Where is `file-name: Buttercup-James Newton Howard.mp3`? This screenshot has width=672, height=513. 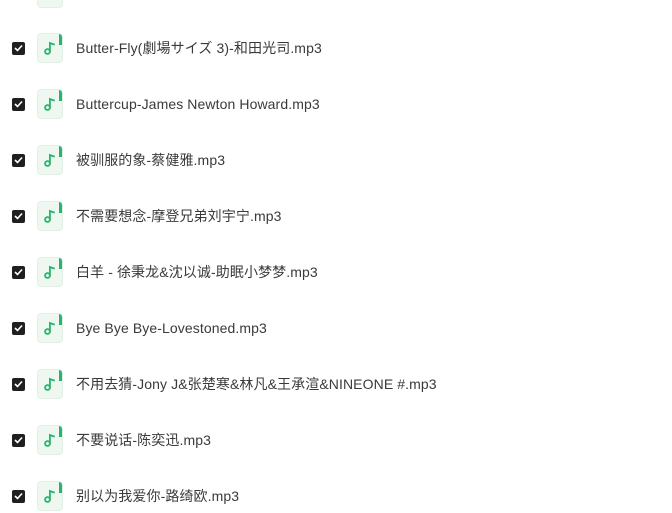
file-name: Buttercup-James Newton Howard.mp3 is located at coordinates (198, 104).